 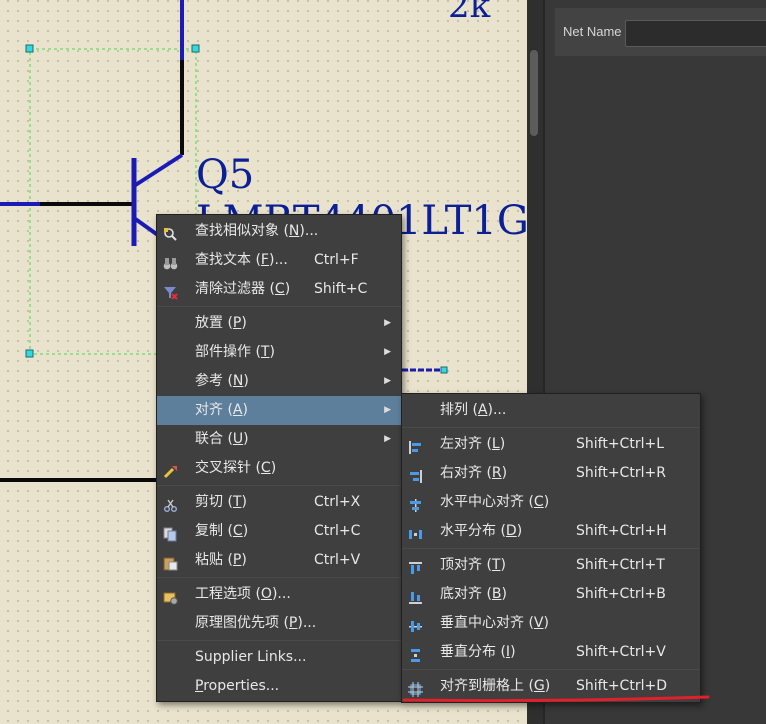 I want to click on copy-icon, so click(x=170, y=533).